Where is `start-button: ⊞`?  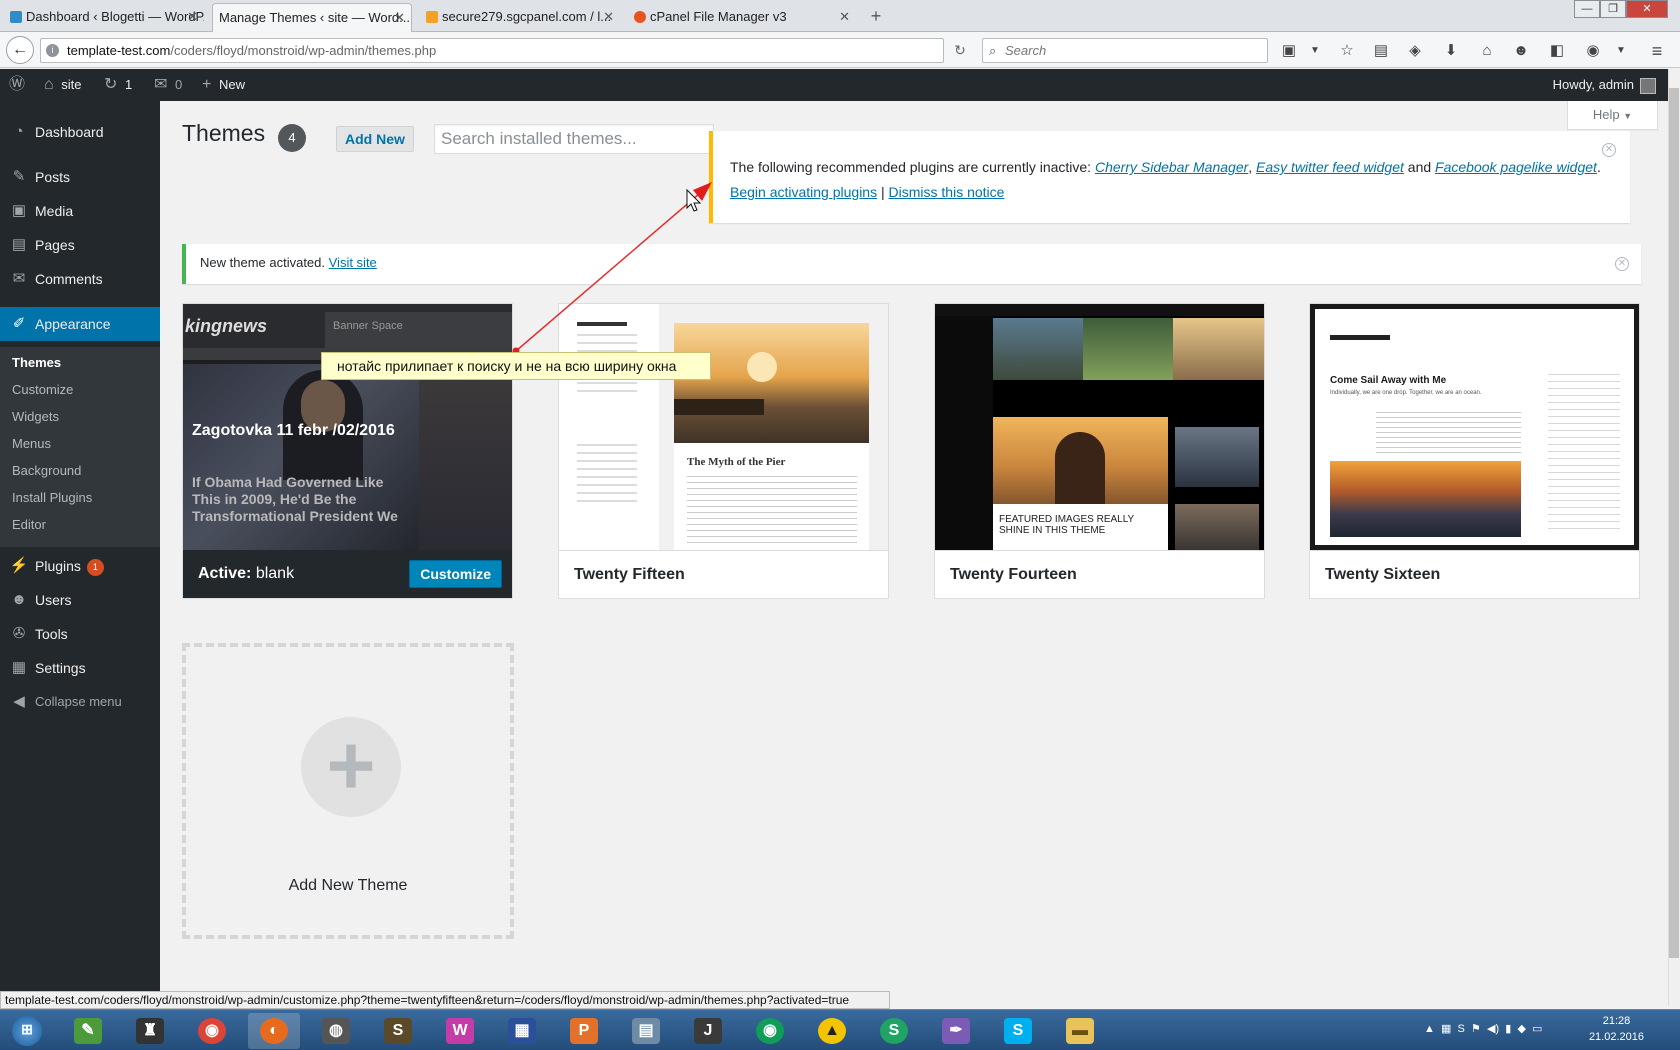
start-button: ⊞ is located at coordinates (26, 1031).